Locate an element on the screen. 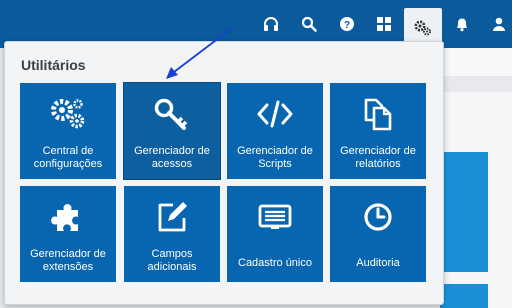 The width and height of the screenshot is (512, 308). id-card-icon is located at coordinates (275, 216).